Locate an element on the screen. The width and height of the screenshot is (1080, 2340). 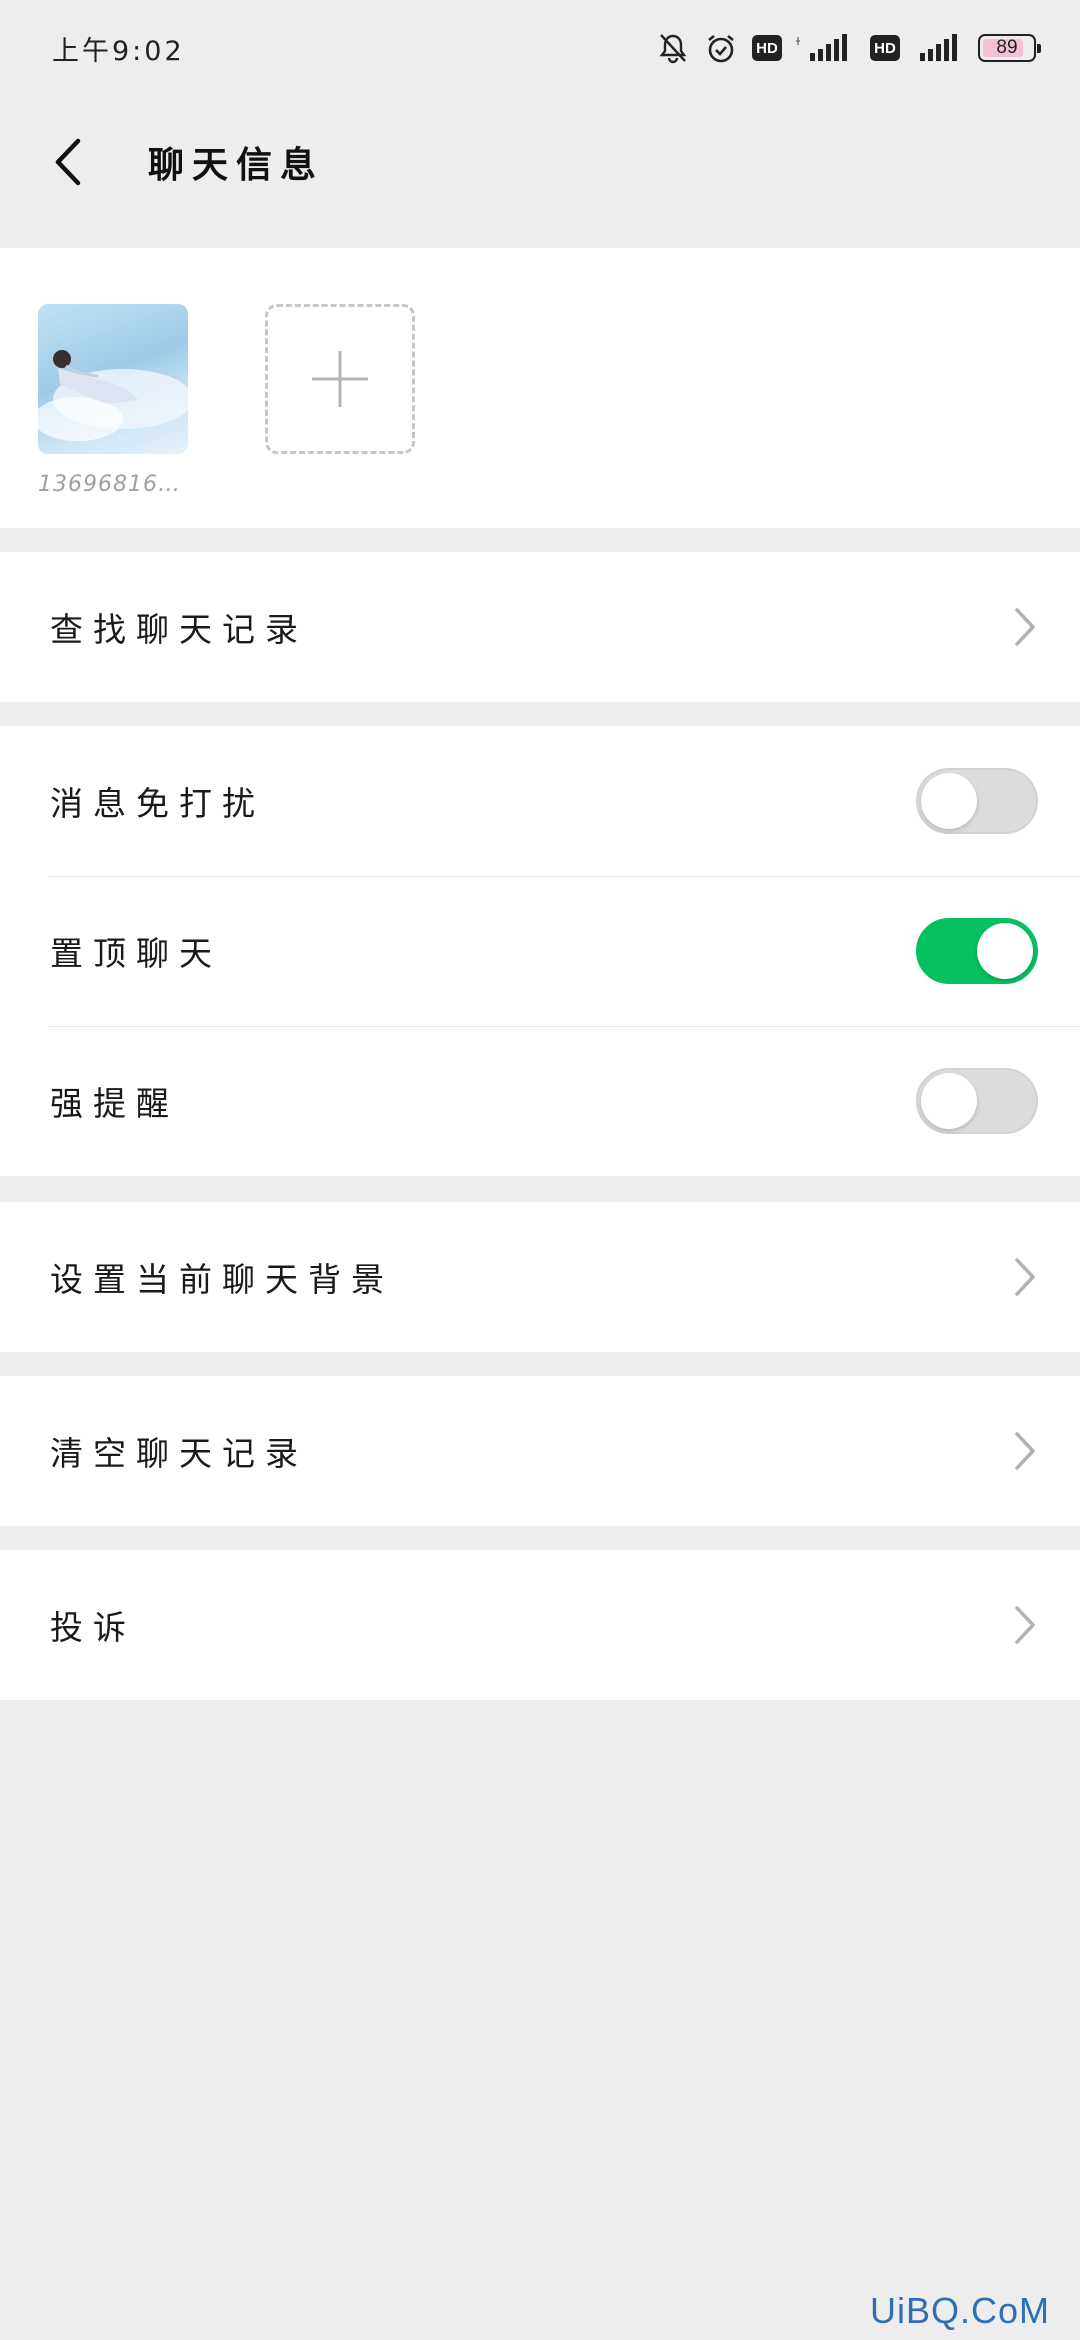
mute-notifications-toggle is located at coordinates (977, 801).